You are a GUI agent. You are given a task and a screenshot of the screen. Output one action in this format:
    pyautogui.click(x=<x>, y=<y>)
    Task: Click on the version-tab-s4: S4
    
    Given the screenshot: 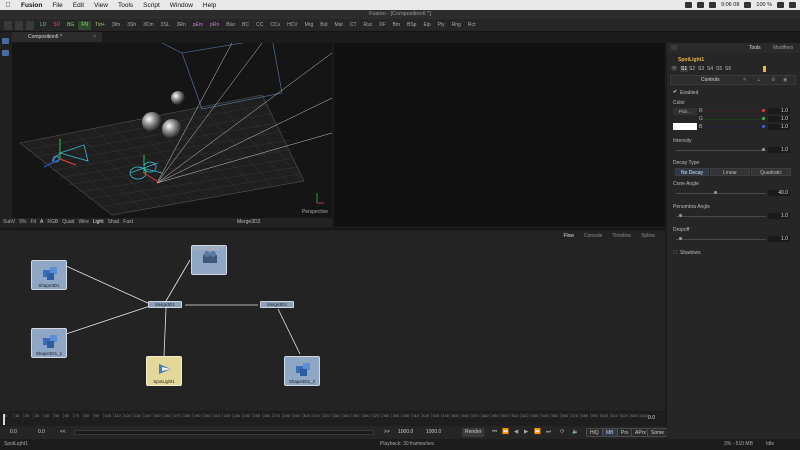 What is the action you would take?
    pyautogui.click(x=710, y=69)
    